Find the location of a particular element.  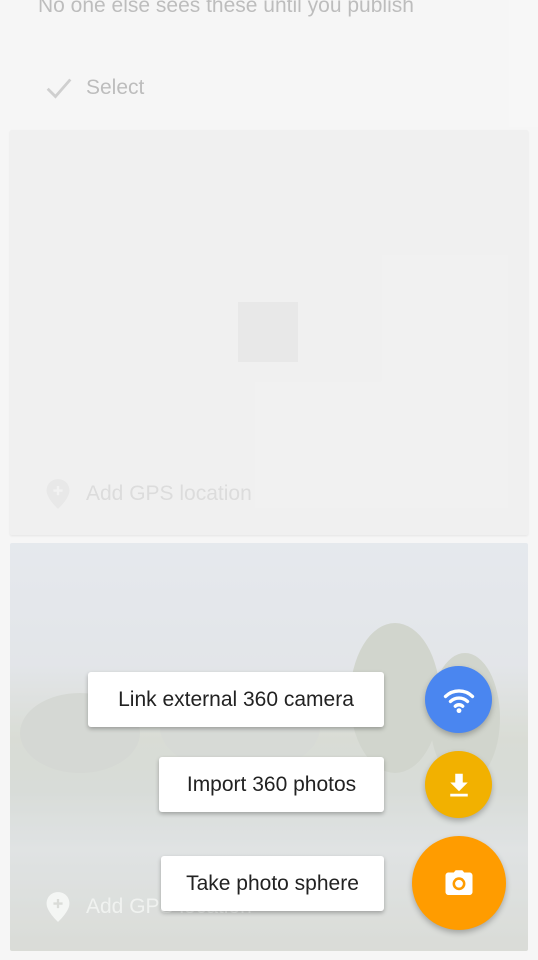

download-icon is located at coordinates (458, 784).